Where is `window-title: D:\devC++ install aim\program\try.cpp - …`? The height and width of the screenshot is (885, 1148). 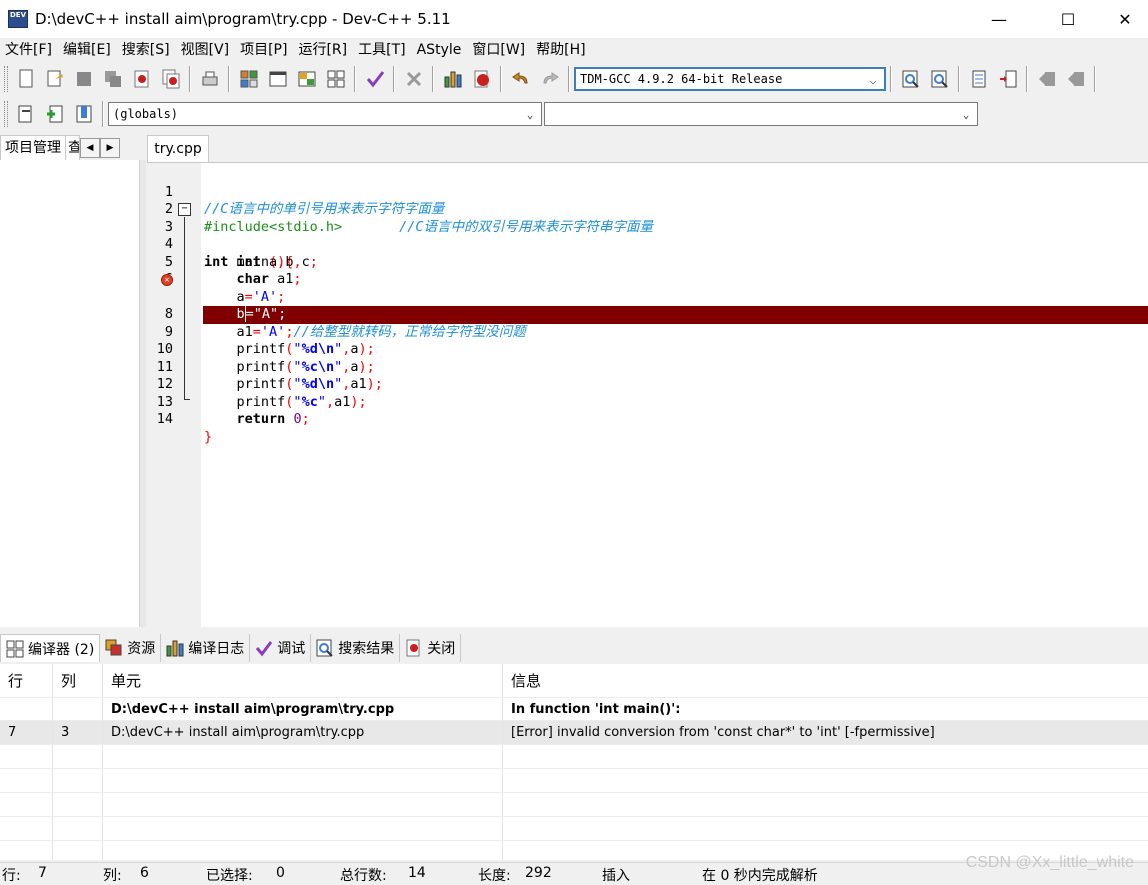
window-title: D:\devC++ install aim\program\try.cpp - … is located at coordinates (243, 19).